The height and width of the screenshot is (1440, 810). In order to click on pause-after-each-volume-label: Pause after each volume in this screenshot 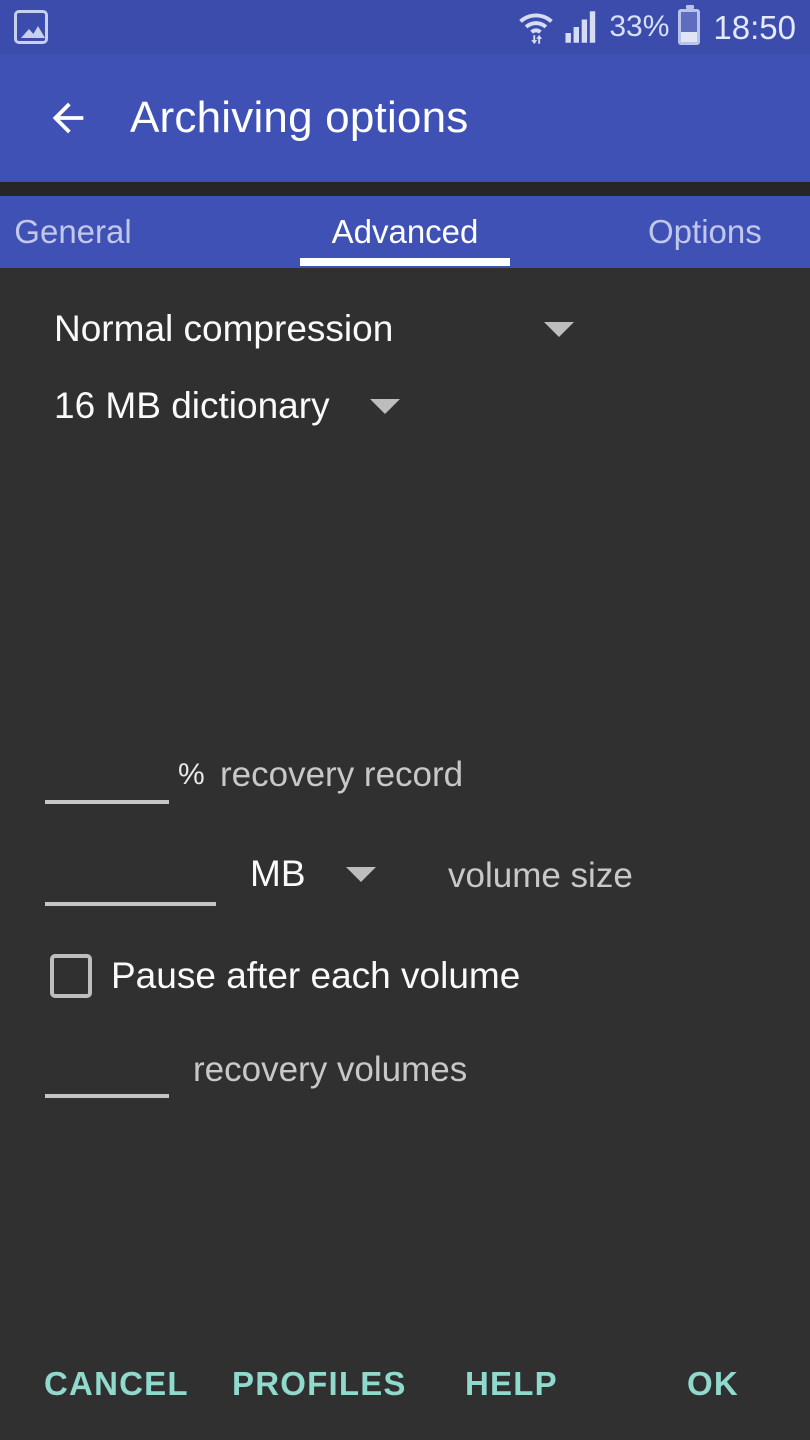, I will do `click(316, 975)`.